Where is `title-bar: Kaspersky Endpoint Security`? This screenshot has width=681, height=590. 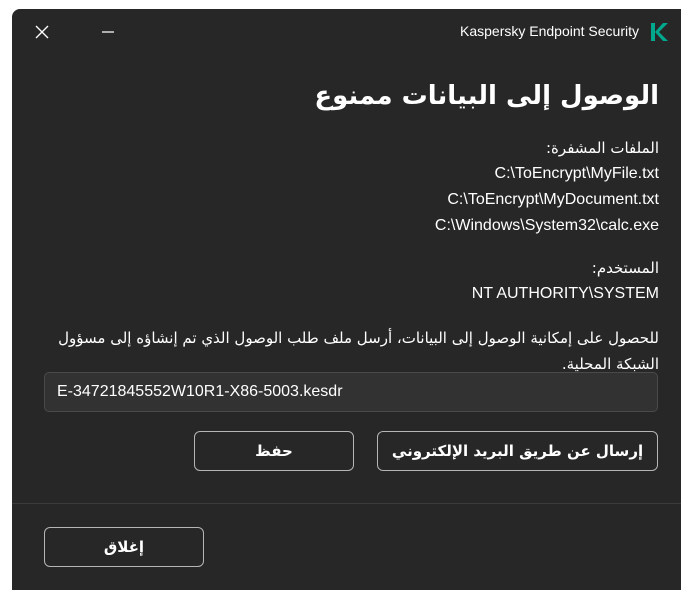 title-bar: Kaspersky Endpoint Security is located at coordinates (346, 32).